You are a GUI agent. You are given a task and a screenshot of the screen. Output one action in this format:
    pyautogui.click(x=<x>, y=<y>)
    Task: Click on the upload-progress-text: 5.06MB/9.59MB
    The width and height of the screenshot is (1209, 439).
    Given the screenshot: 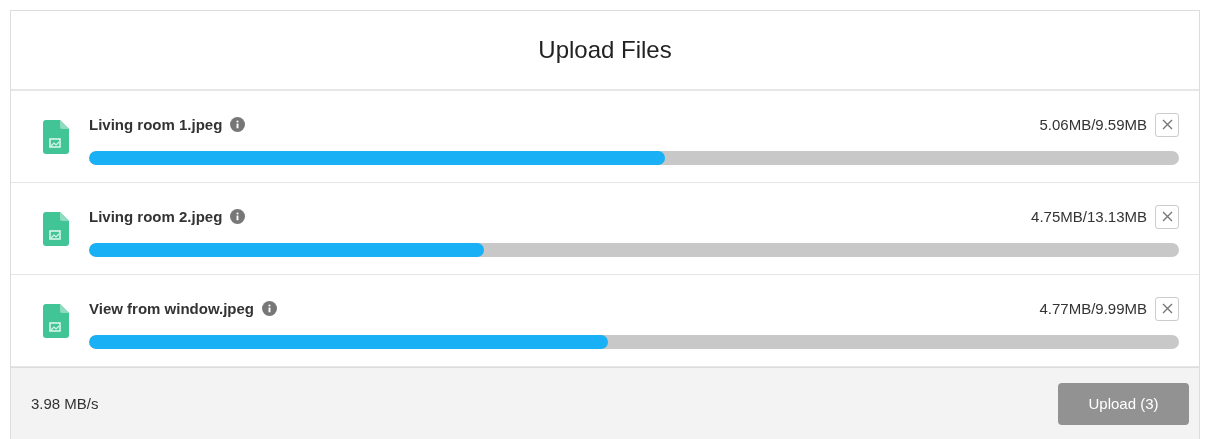 What is the action you would take?
    pyautogui.click(x=1093, y=124)
    